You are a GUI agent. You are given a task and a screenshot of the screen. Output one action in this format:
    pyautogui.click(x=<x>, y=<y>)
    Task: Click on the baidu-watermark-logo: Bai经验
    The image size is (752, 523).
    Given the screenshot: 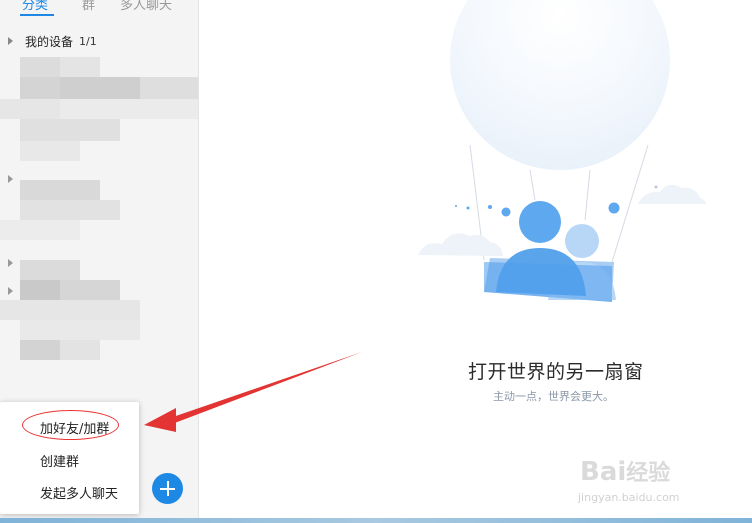 What is the action you would take?
    pyautogui.click(x=625, y=472)
    